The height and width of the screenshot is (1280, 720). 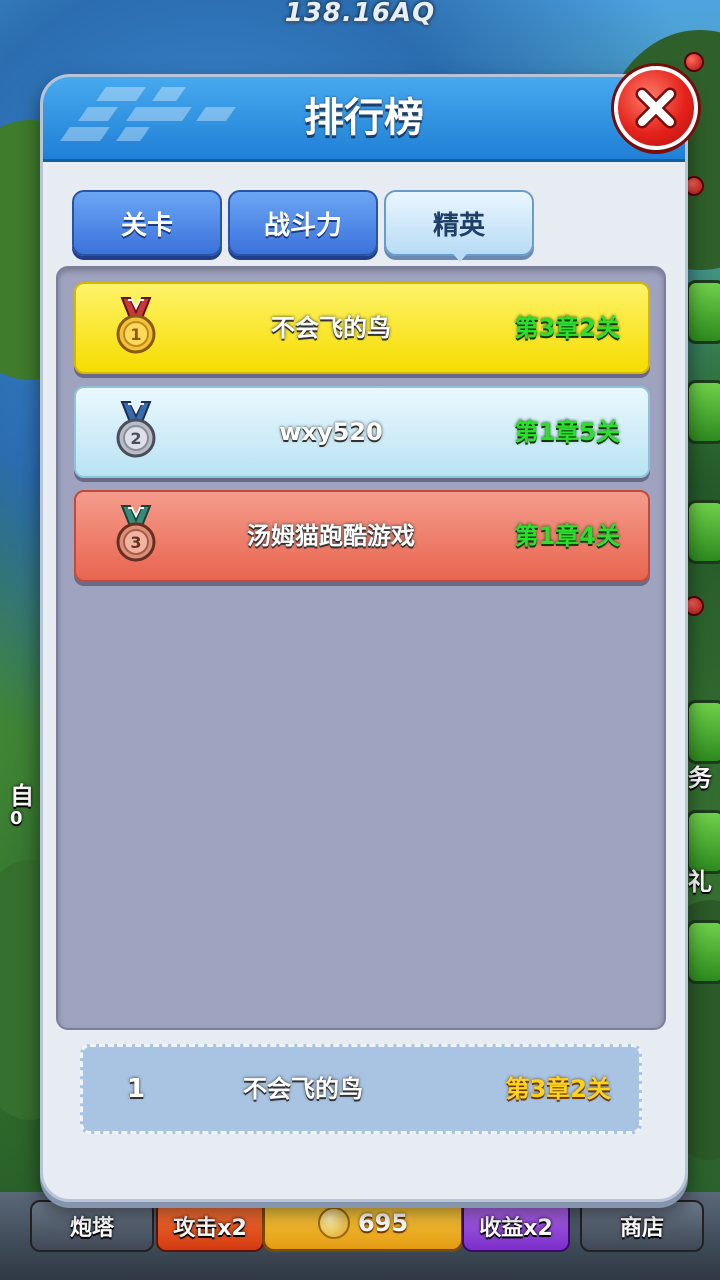 I want to click on notification-dot, so click(x=694, y=62).